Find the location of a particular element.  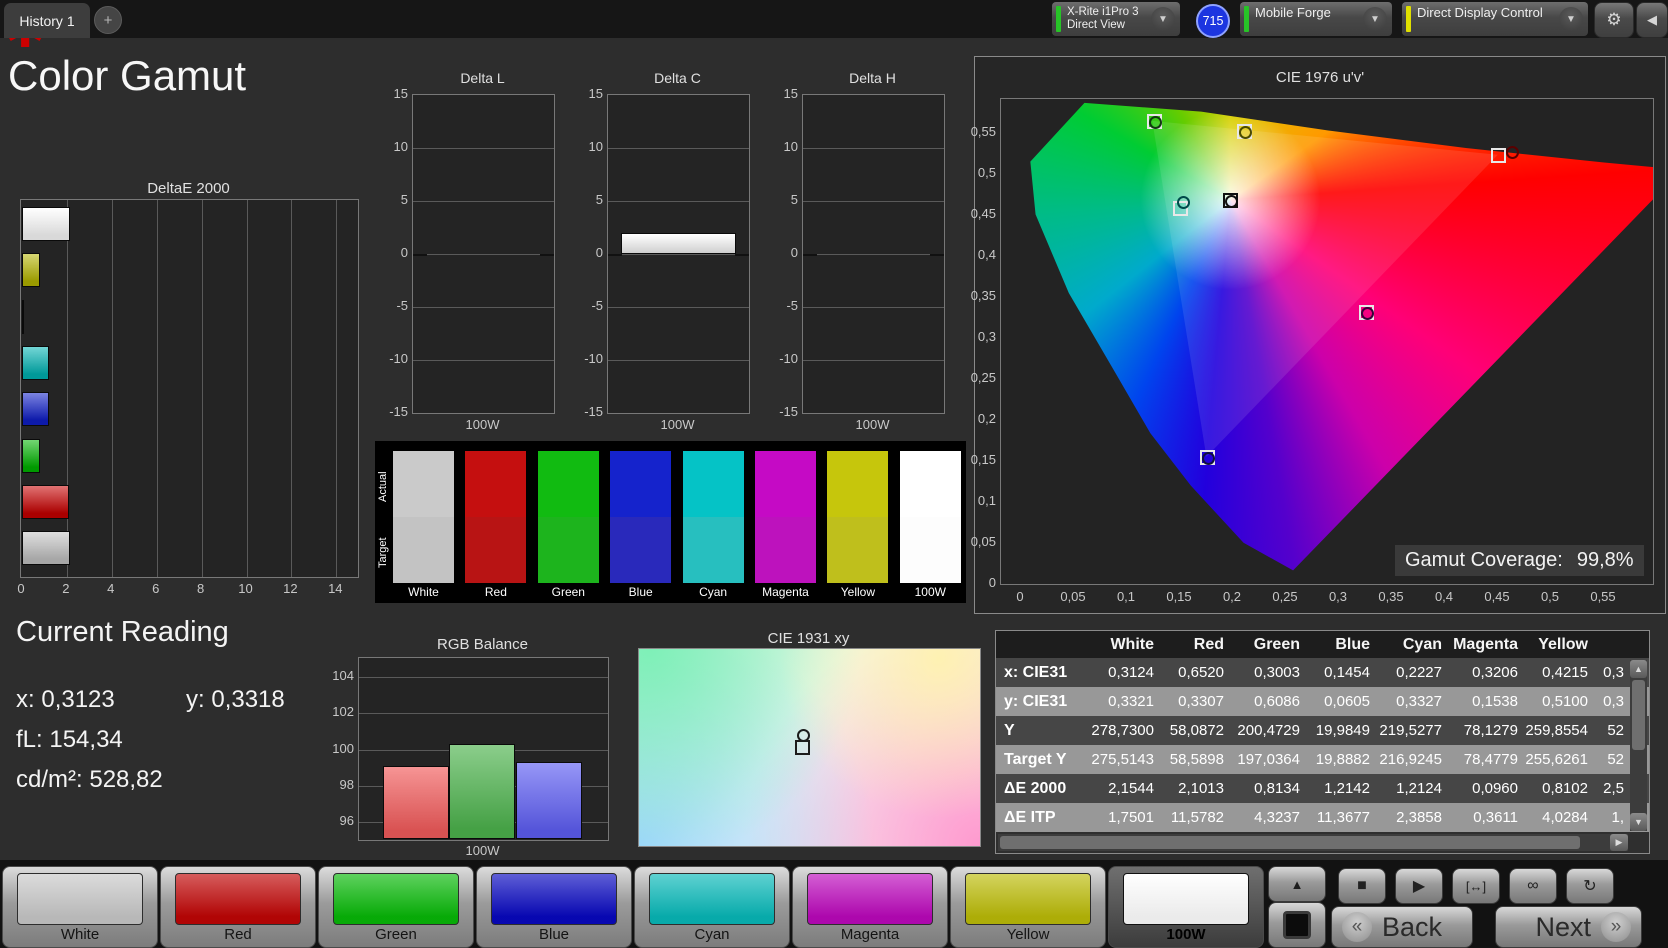

chevron-left-icon: « is located at coordinates (1357, 927).